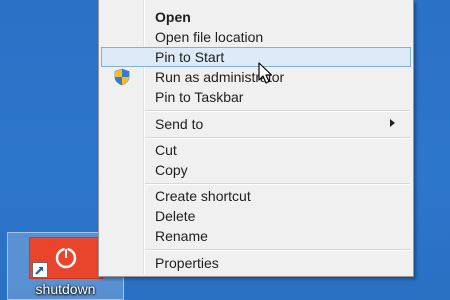 This screenshot has width=450, height=300. I want to click on menu-item-copy: Copy, so click(256, 170).